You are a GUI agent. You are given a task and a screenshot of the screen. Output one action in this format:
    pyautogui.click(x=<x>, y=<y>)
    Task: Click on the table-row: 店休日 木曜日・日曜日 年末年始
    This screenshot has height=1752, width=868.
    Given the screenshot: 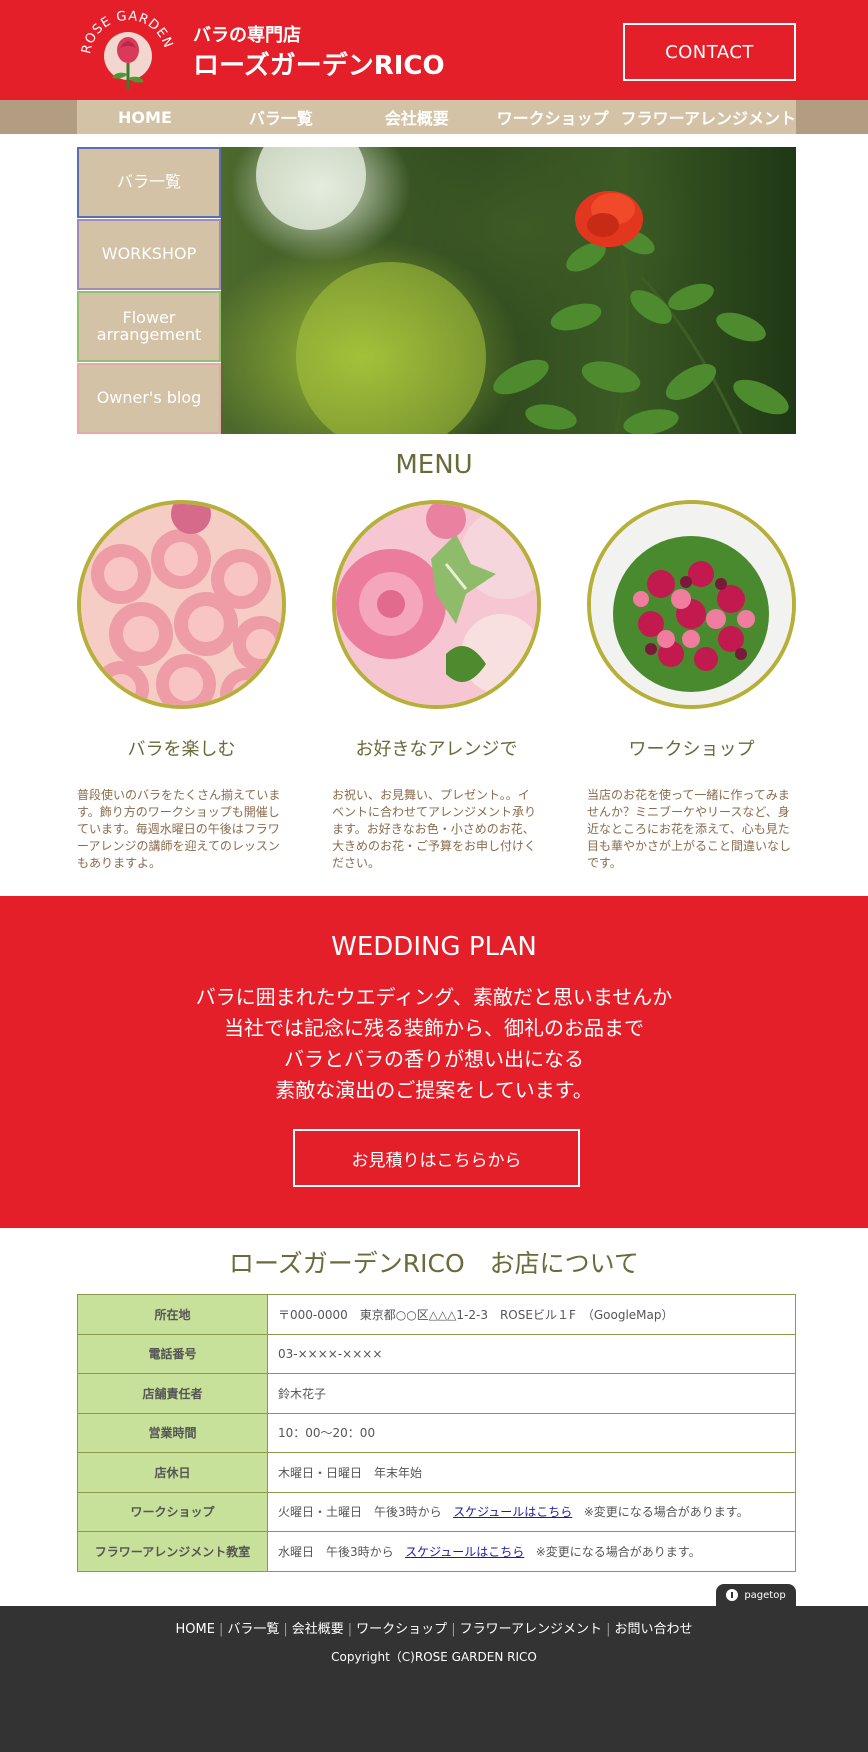 What is the action you would take?
    pyautogui.click(x=436, y=1472)
    